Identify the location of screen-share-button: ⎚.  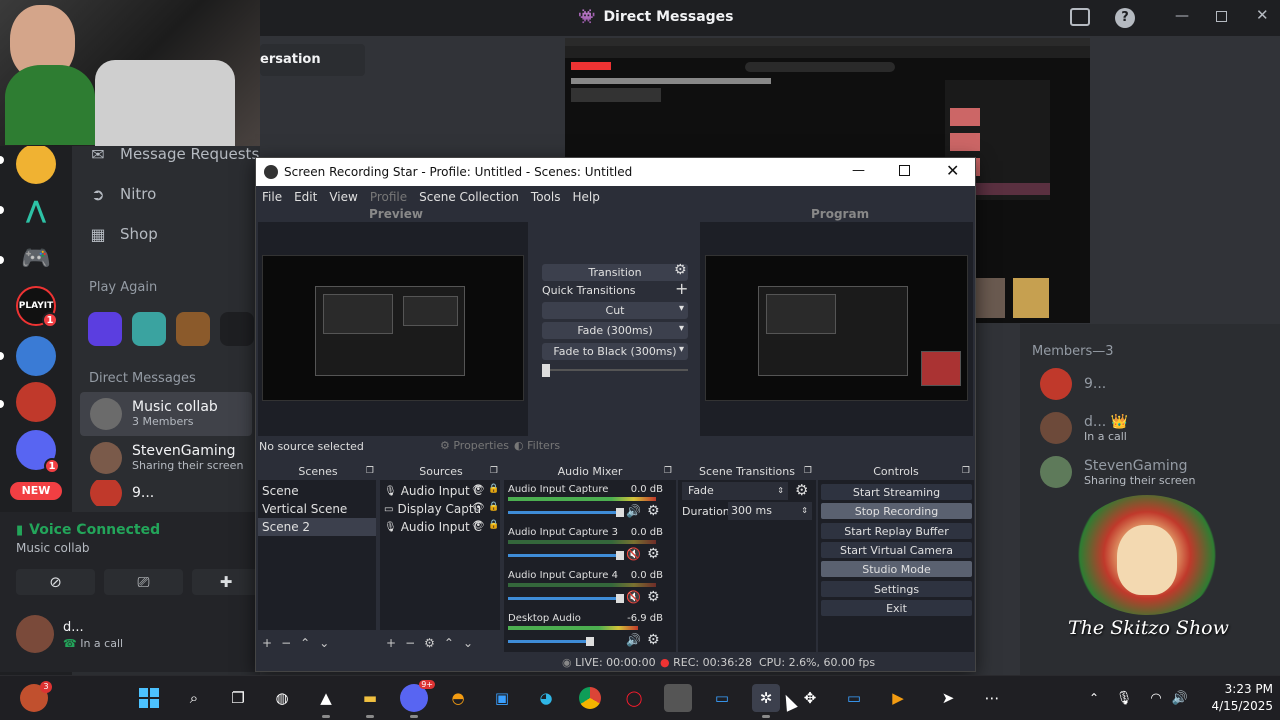
(143, 582).